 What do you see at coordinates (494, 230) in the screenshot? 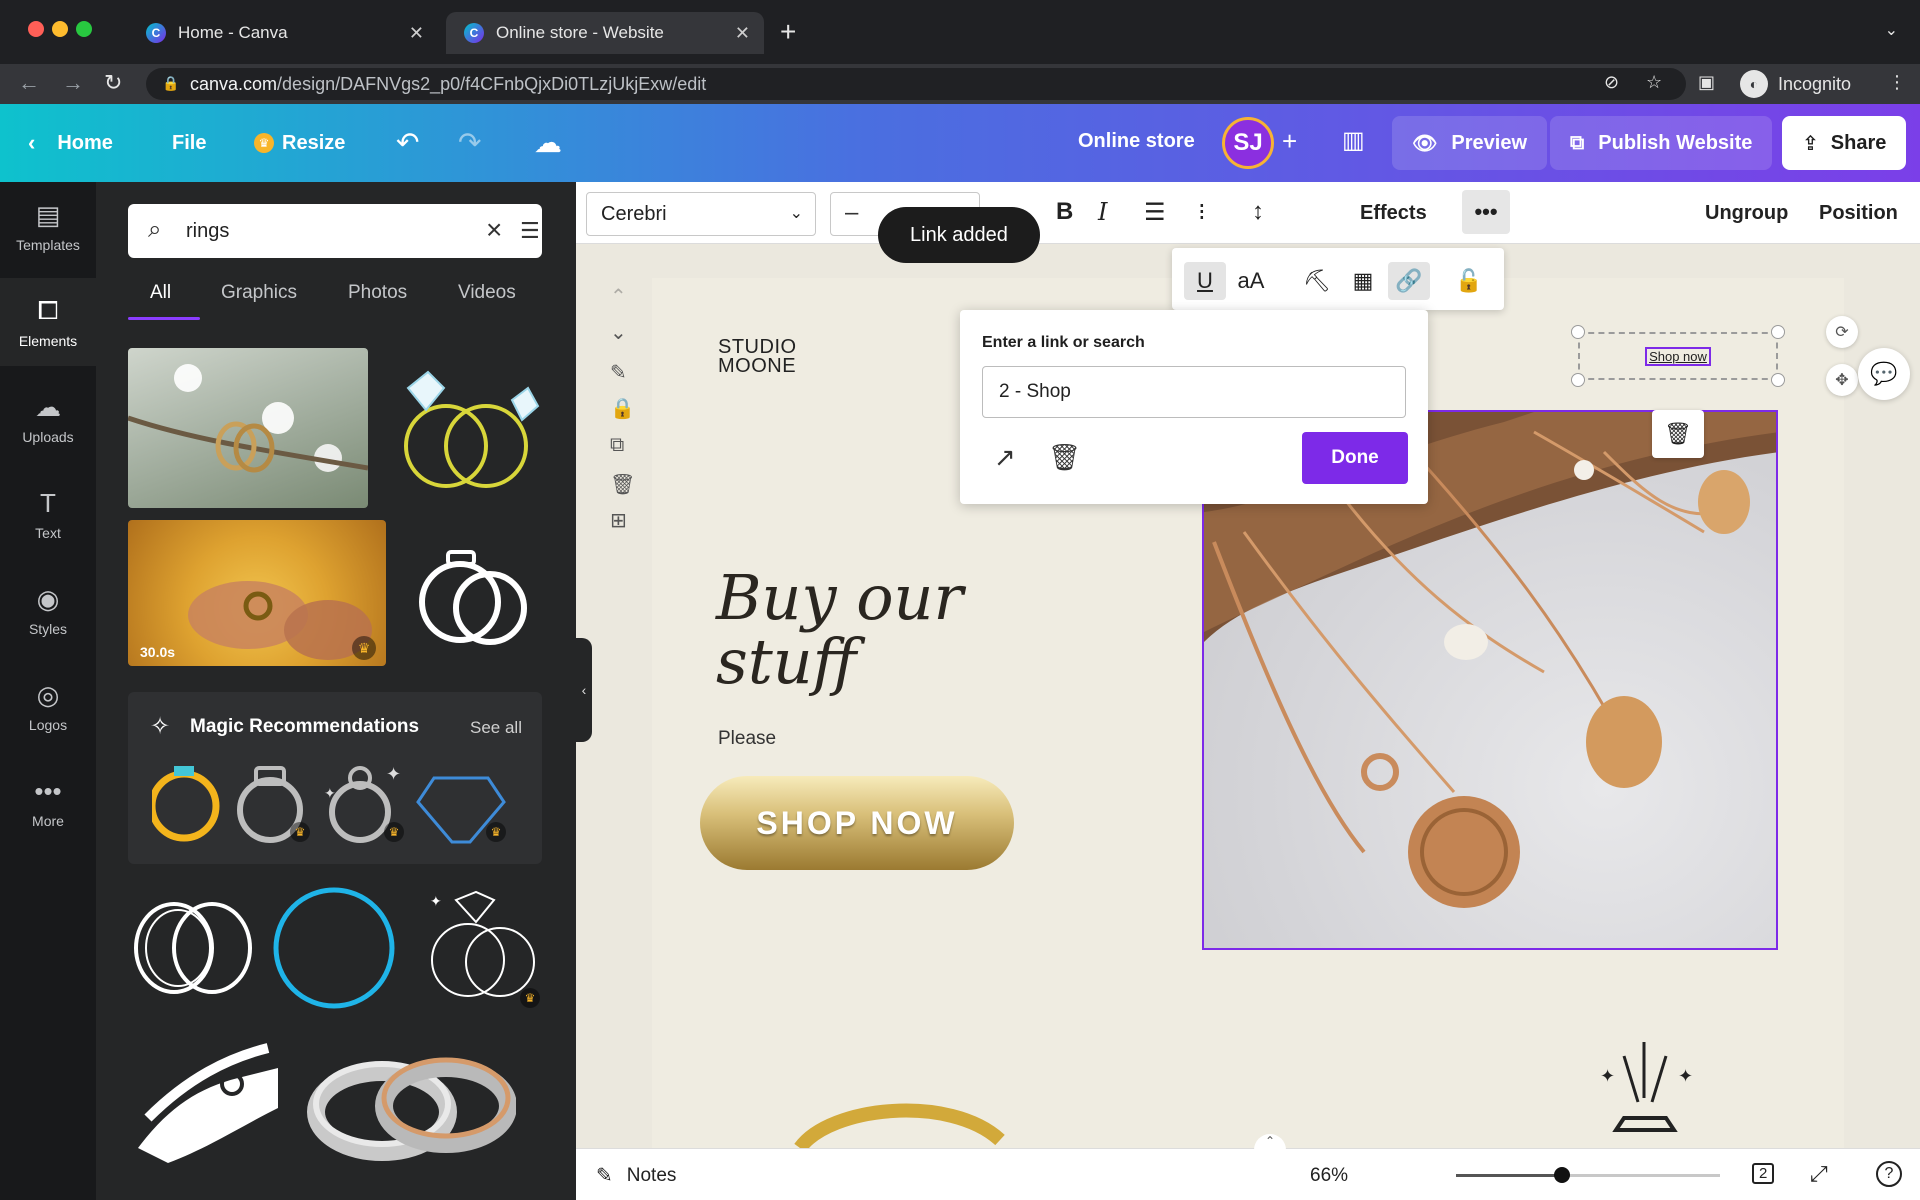
I see `clear-search-icon: ×` at bounding box center [494, 230].